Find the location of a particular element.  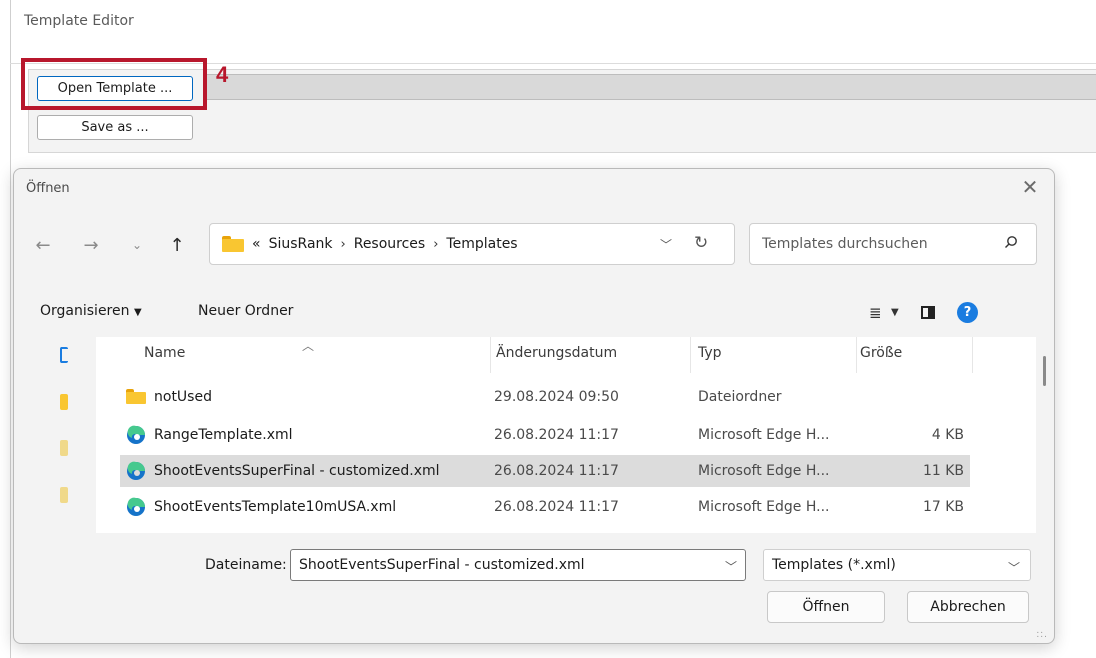

up-arrow-icon: ↑ is located at coordinates (177, 245).